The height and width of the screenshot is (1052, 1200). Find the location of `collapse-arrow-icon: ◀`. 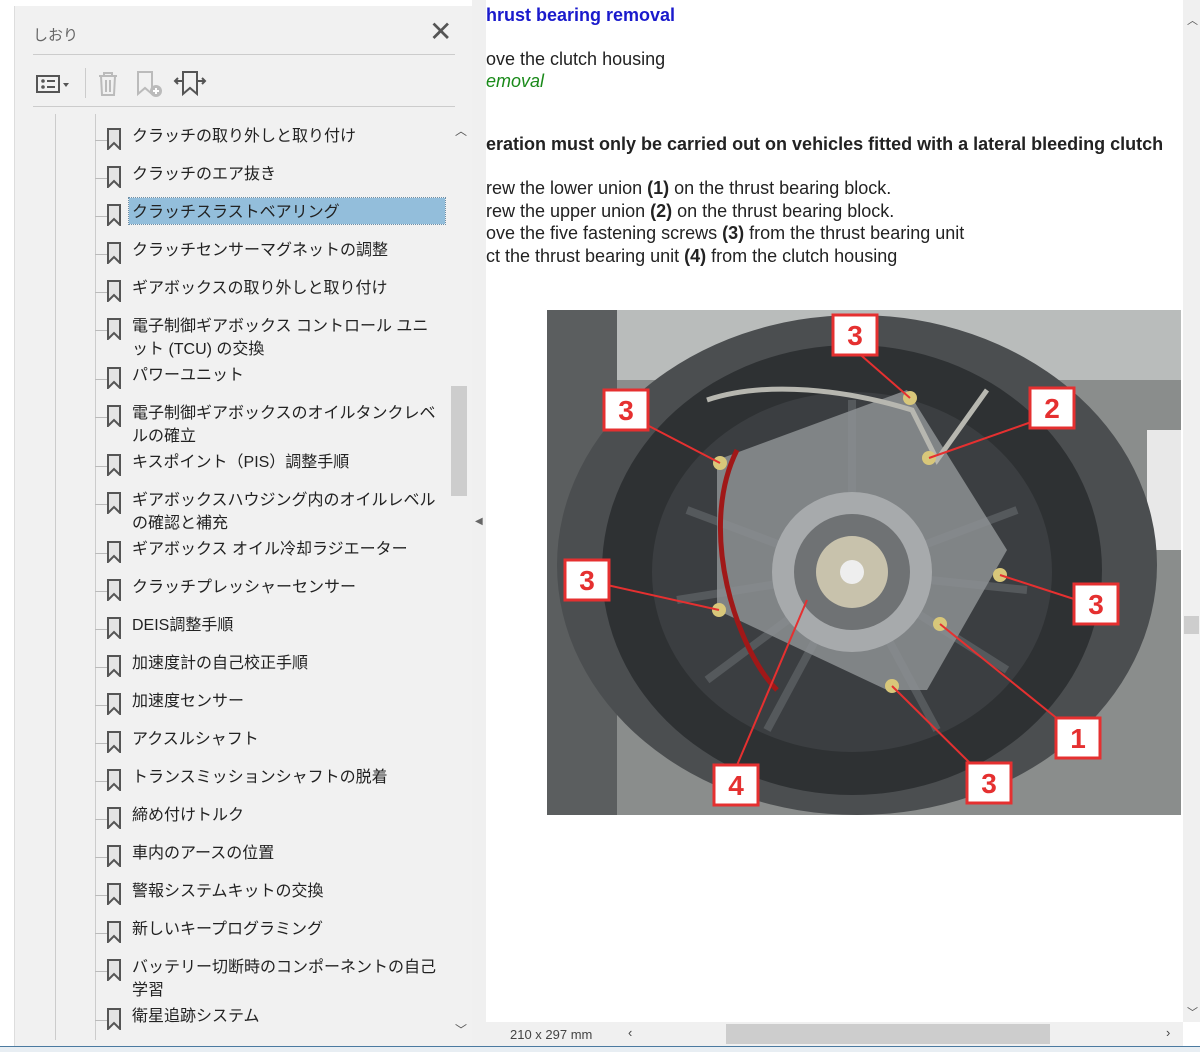

collapse-arrow-icon: ◀ is located at coordinates (479, 521).